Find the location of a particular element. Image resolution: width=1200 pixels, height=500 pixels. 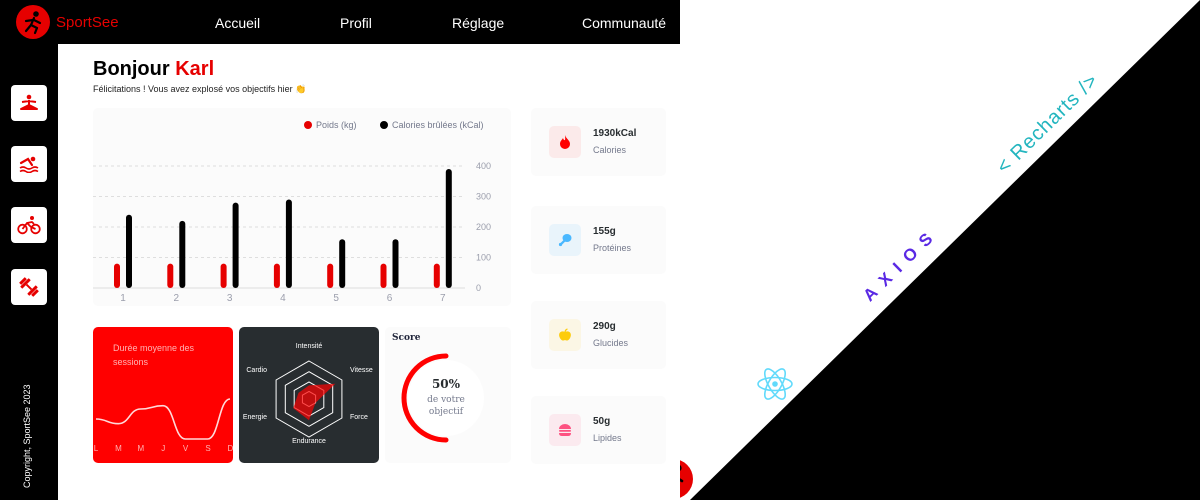

radar-axis-label: Cardio is located at coordinates (256, 370).